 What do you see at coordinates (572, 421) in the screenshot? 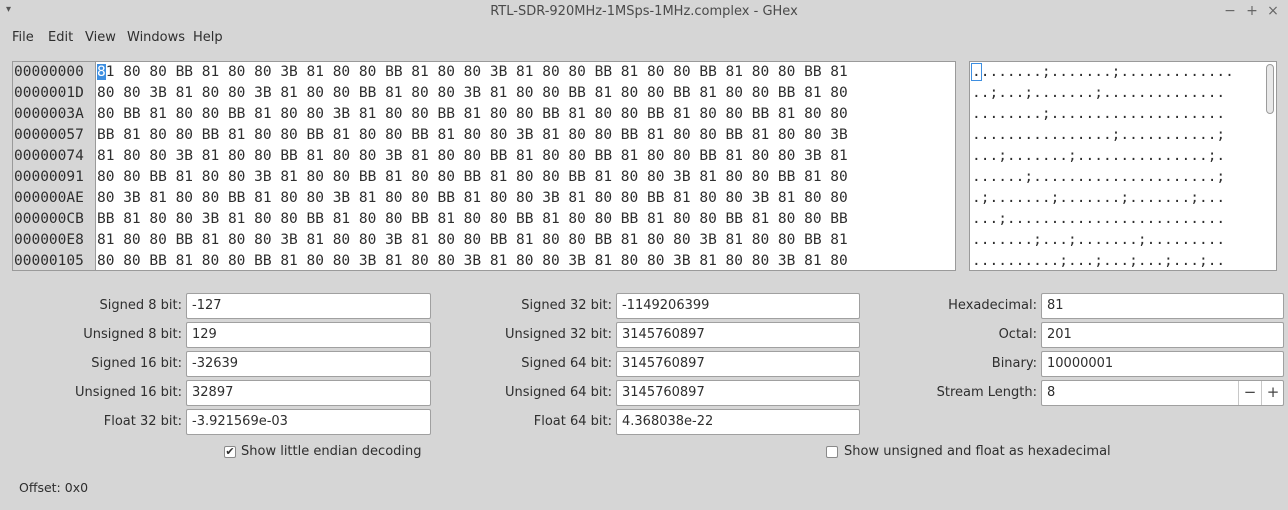
I see `float64-label: Float 64 bit:` at bounding box center [572, 421].